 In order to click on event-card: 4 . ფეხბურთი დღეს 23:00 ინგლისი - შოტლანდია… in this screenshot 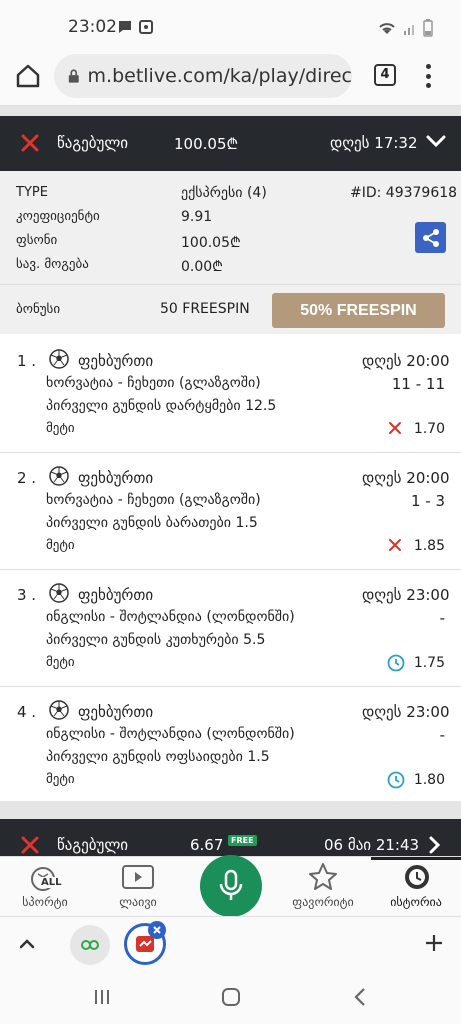, I will do `click(230, 745)`.